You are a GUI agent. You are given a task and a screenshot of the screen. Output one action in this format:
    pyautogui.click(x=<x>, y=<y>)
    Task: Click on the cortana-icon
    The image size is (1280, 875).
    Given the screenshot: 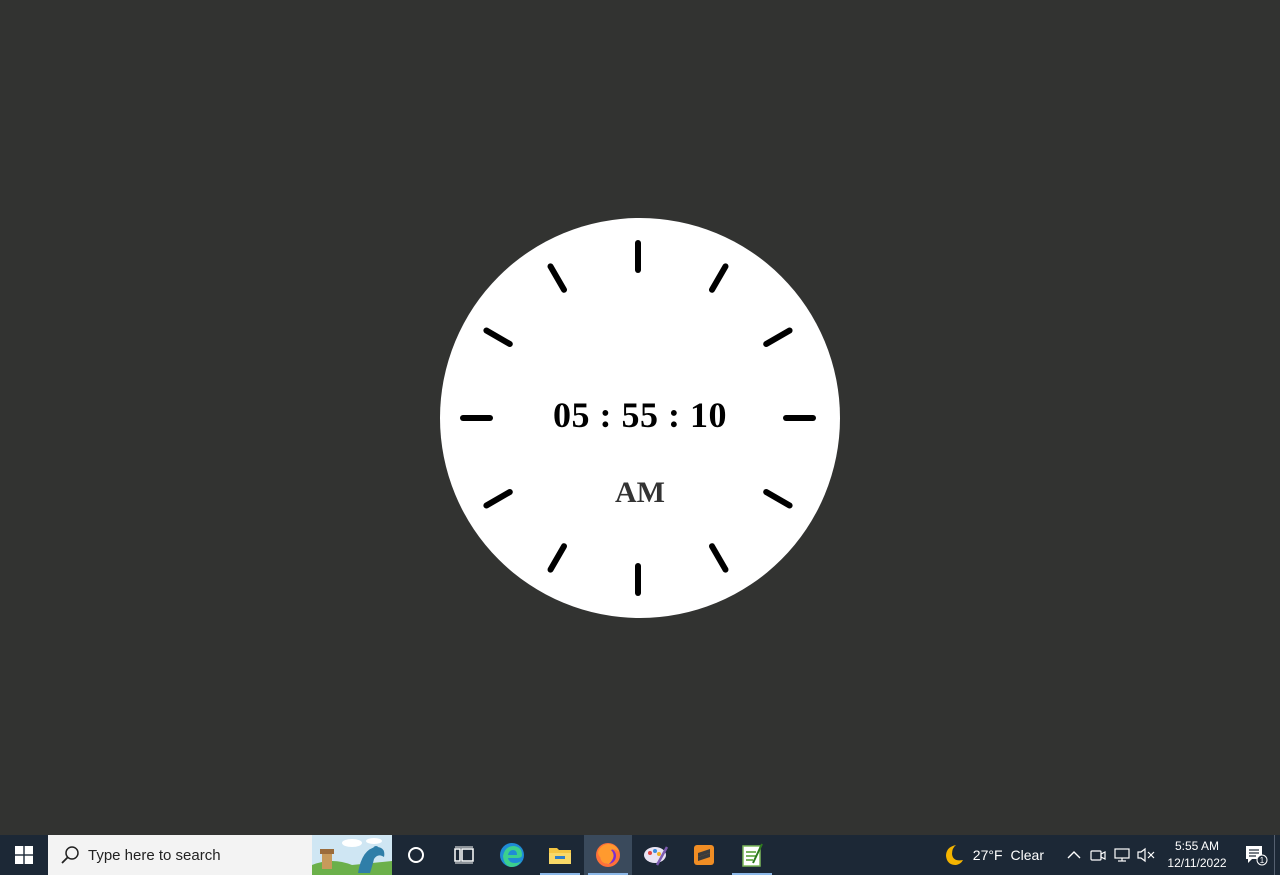 What is the action you would take?
    pyautogui.click(x=416, y=855)
    